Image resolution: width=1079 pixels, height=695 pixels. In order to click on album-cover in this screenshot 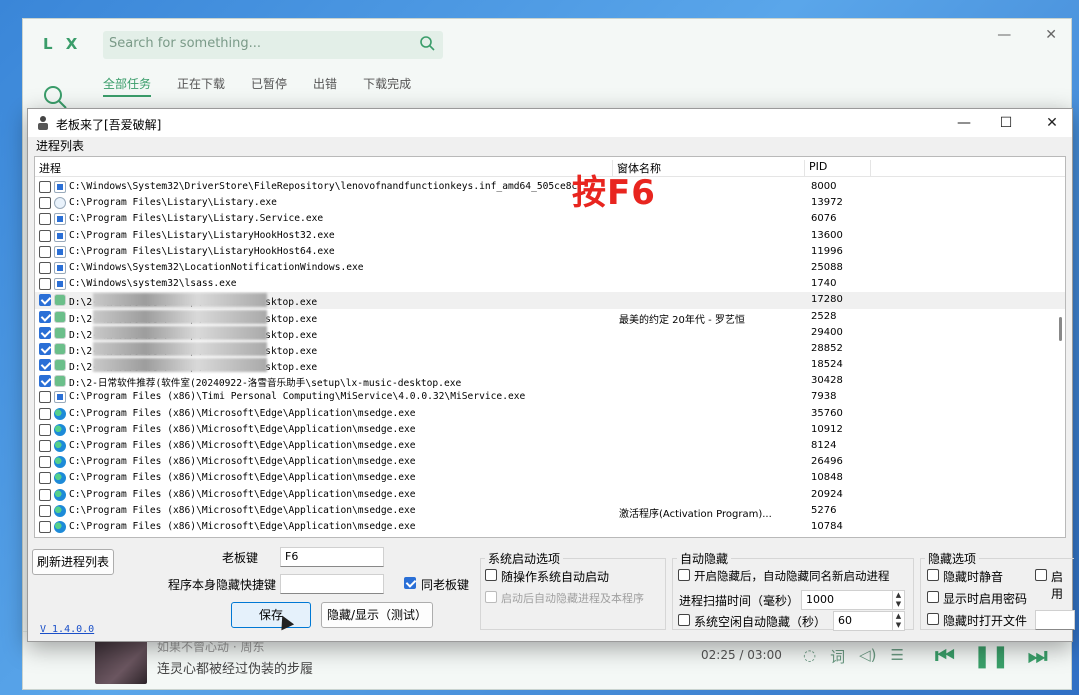, I will do `click(121, 662)`.